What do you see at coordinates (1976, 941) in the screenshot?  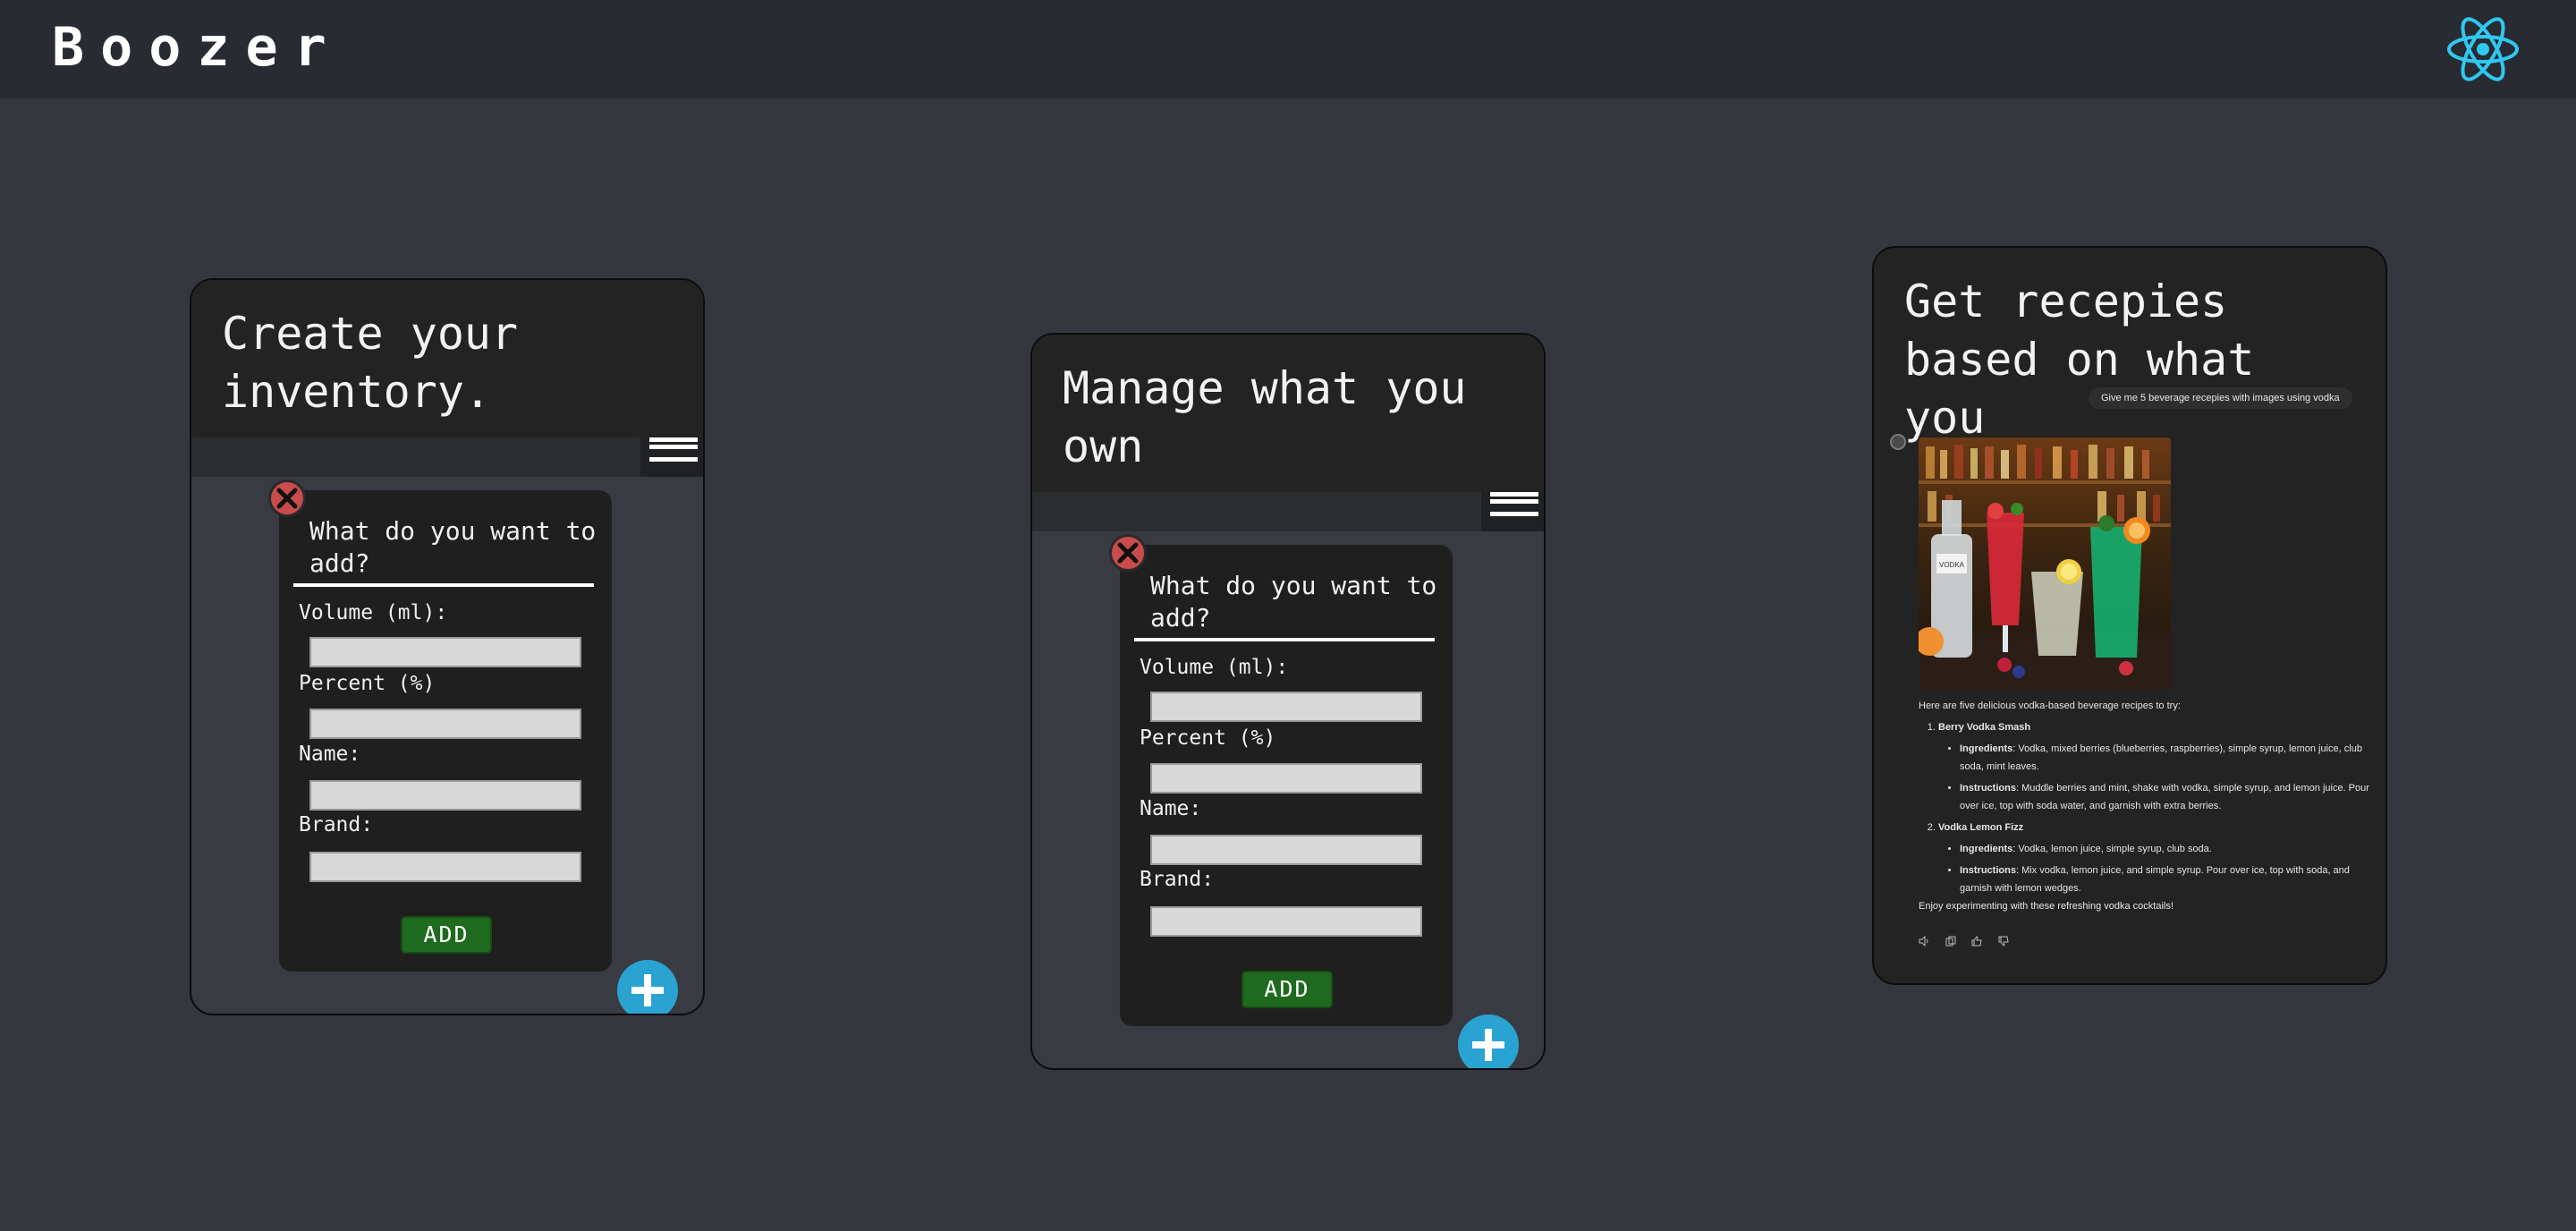 I see `thumbs-up-icon` at bounding box center [1976, 941].